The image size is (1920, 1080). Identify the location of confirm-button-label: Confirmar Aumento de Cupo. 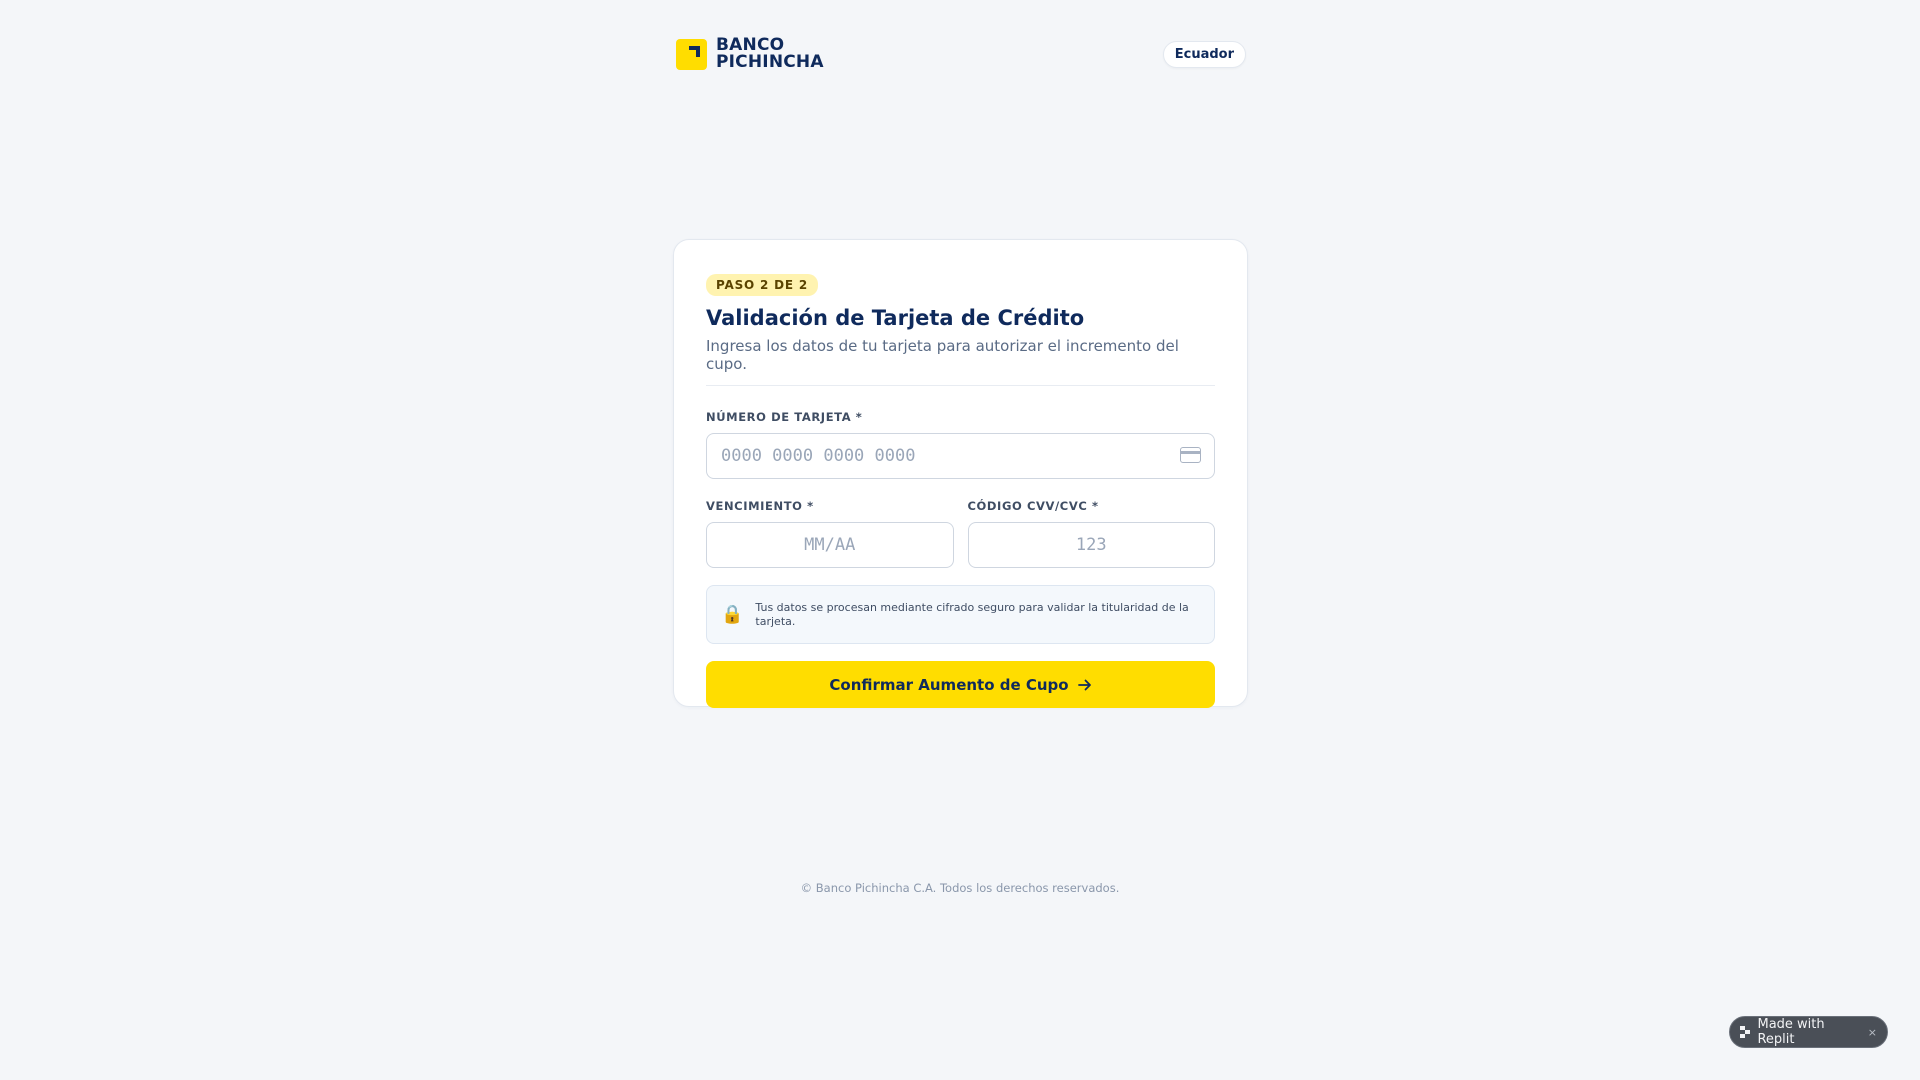
(949, 684).